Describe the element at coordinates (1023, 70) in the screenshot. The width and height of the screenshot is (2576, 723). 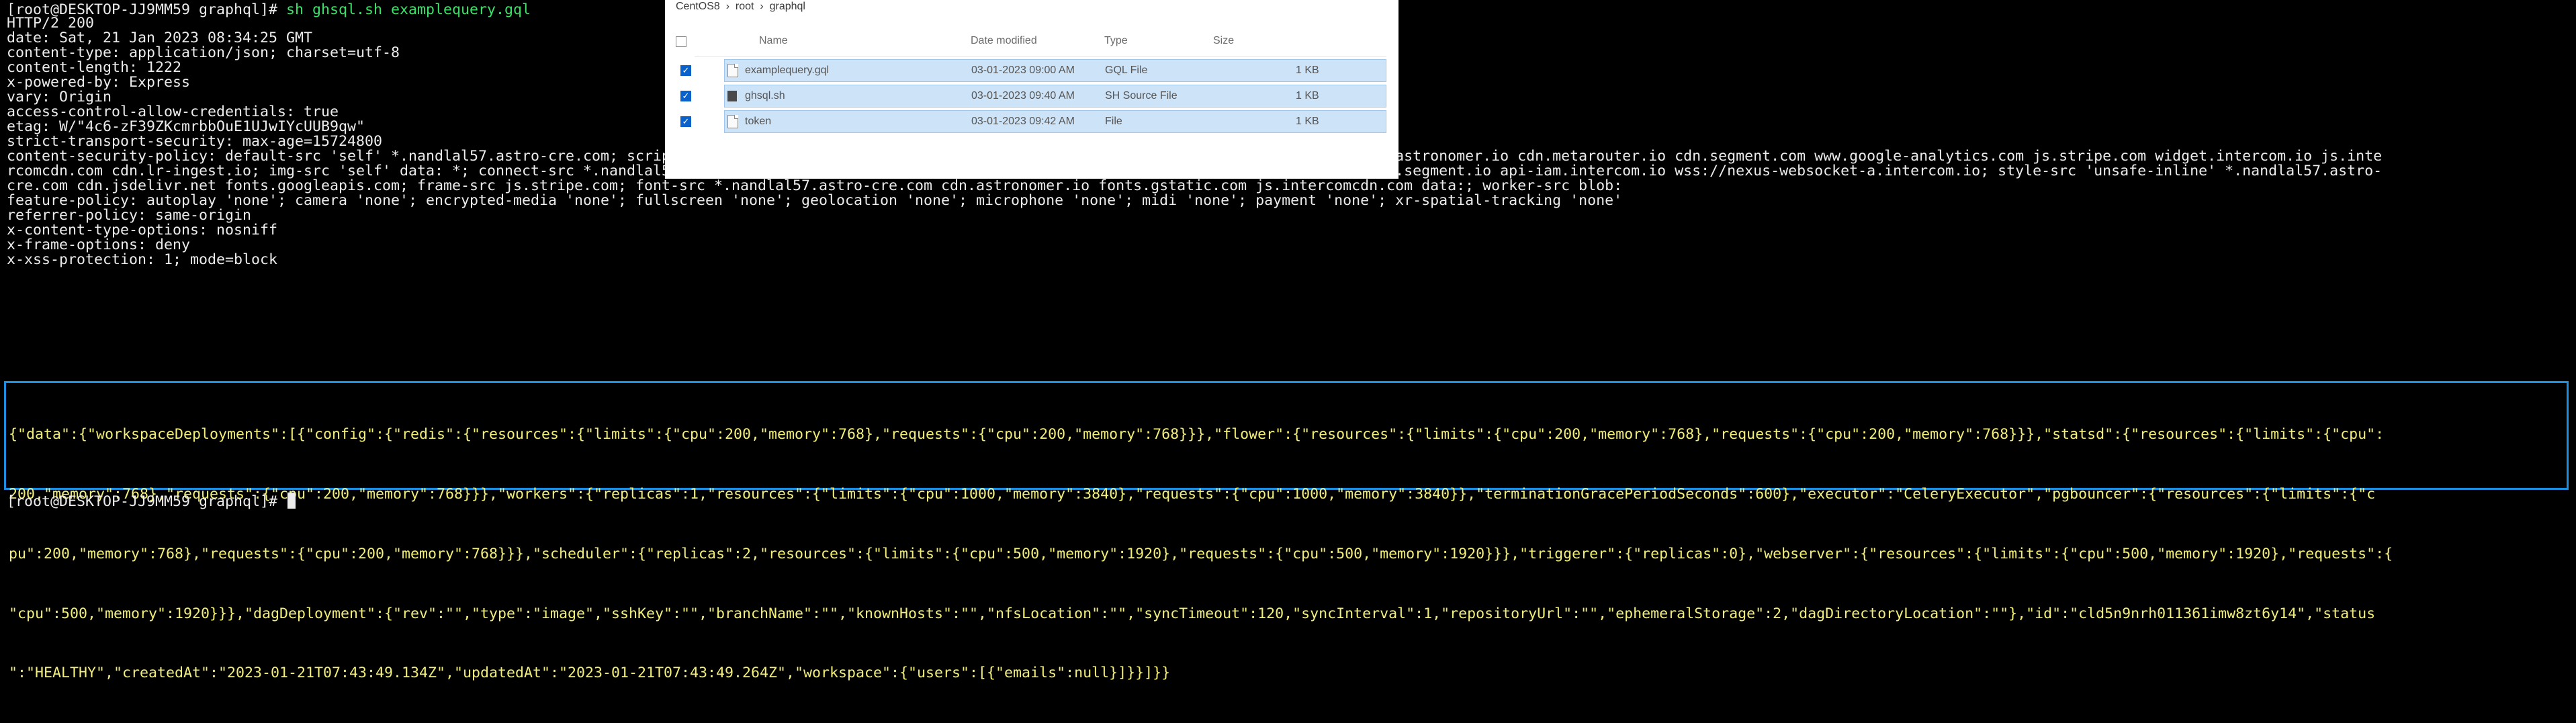
I see `file-date: 03-01-2023 09:00 AM` at that location.